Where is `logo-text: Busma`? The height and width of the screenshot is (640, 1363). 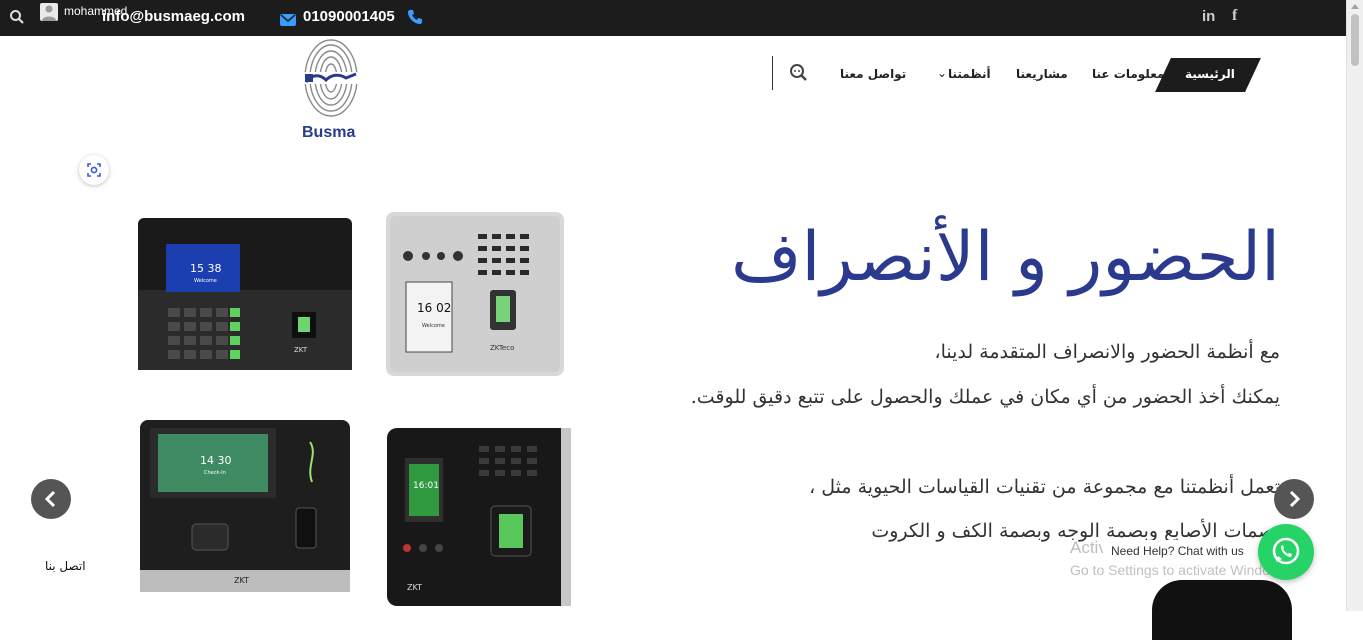
logo-text: Busma is located at coordinates (329, 132).